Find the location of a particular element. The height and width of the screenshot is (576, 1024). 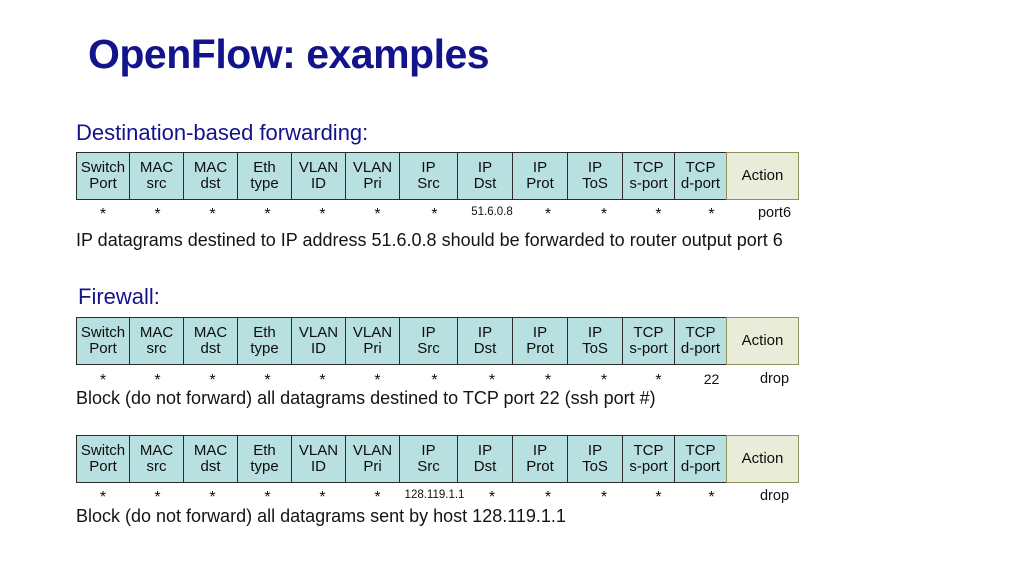

flow-value-cell: drop is located at coordinates (774, 495).